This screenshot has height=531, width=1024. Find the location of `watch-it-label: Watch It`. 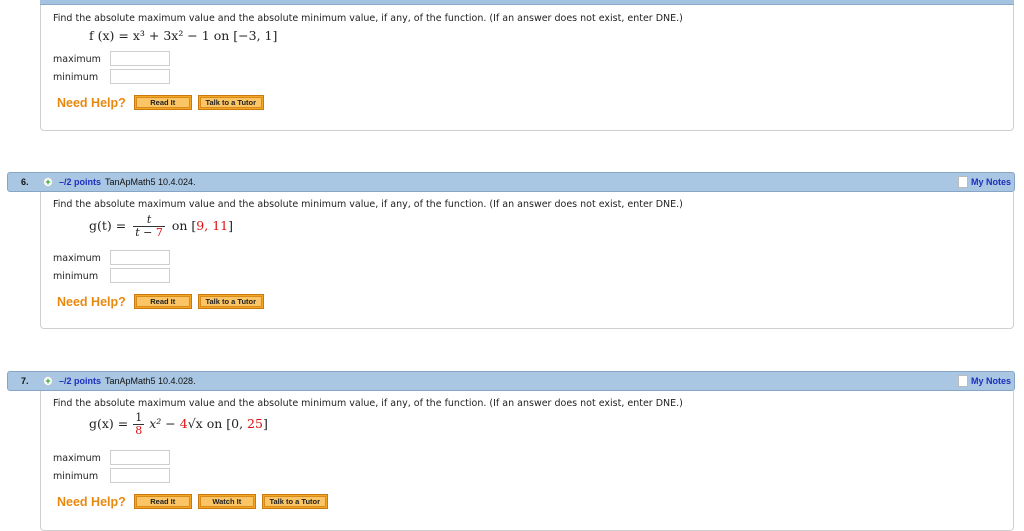

watch-it-label: Watch It is located at coordinates (226, 501).